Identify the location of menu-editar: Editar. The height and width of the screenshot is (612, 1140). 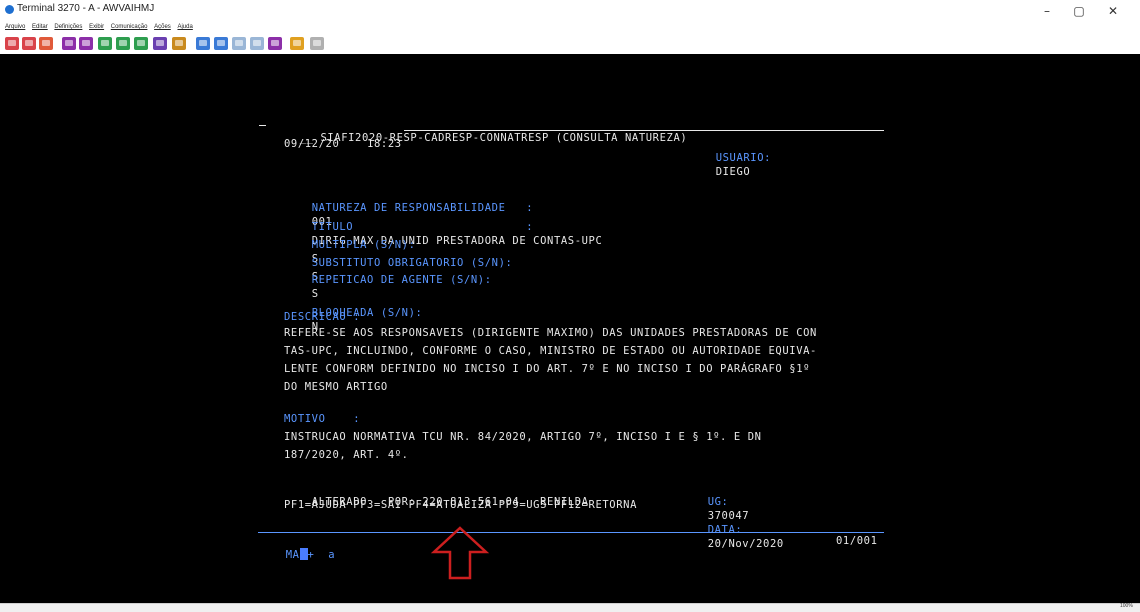
(40, 27).